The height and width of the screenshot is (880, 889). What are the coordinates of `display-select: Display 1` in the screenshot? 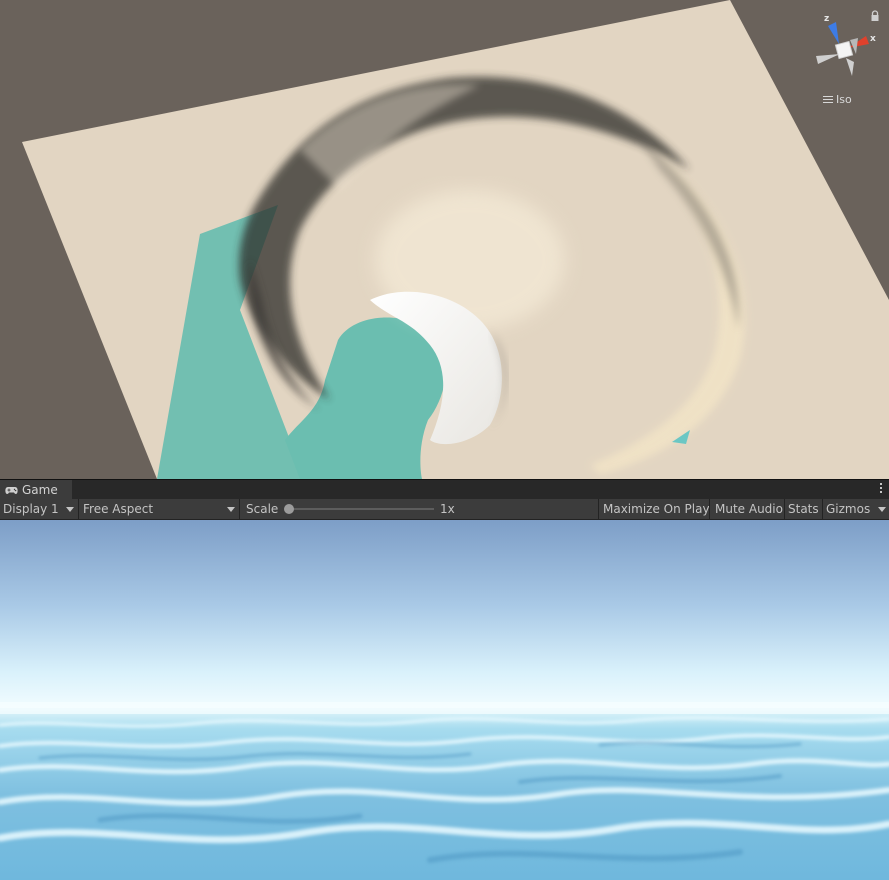 It's located at (39, 509).